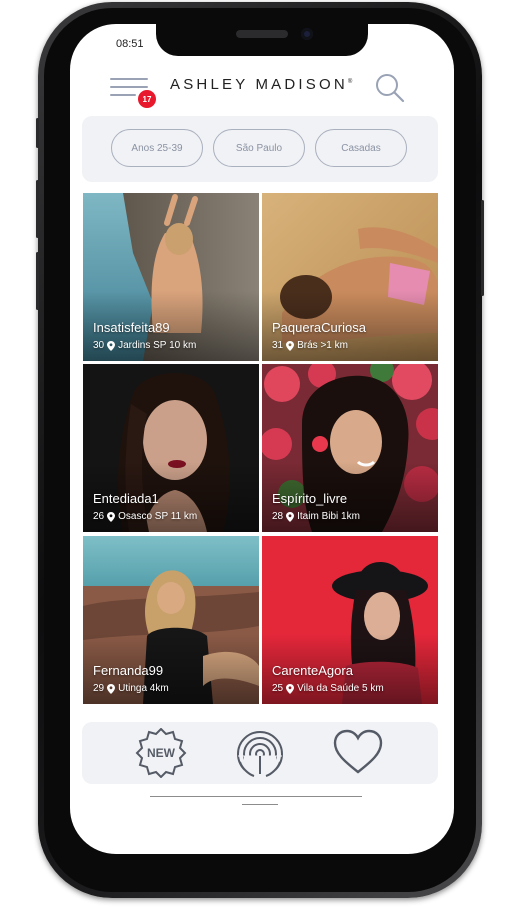 The height and width of the screenshot is (908, 526). I want to click on profile-meta: 30 Jardins SP 10 km, so click(144, 345).